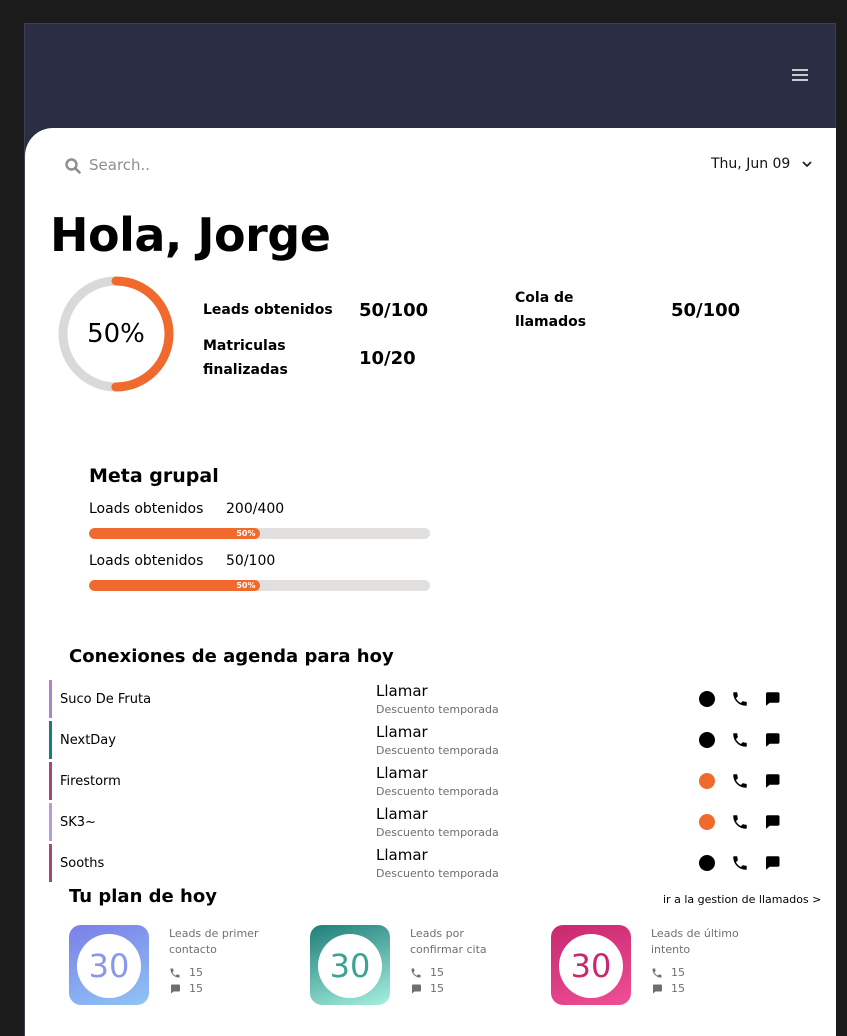 Image resolution: width=847 pixels, height=1036 pixels. Describe the element at coordinates (189, 165) in the screenshot. I see `search-input` at that location.